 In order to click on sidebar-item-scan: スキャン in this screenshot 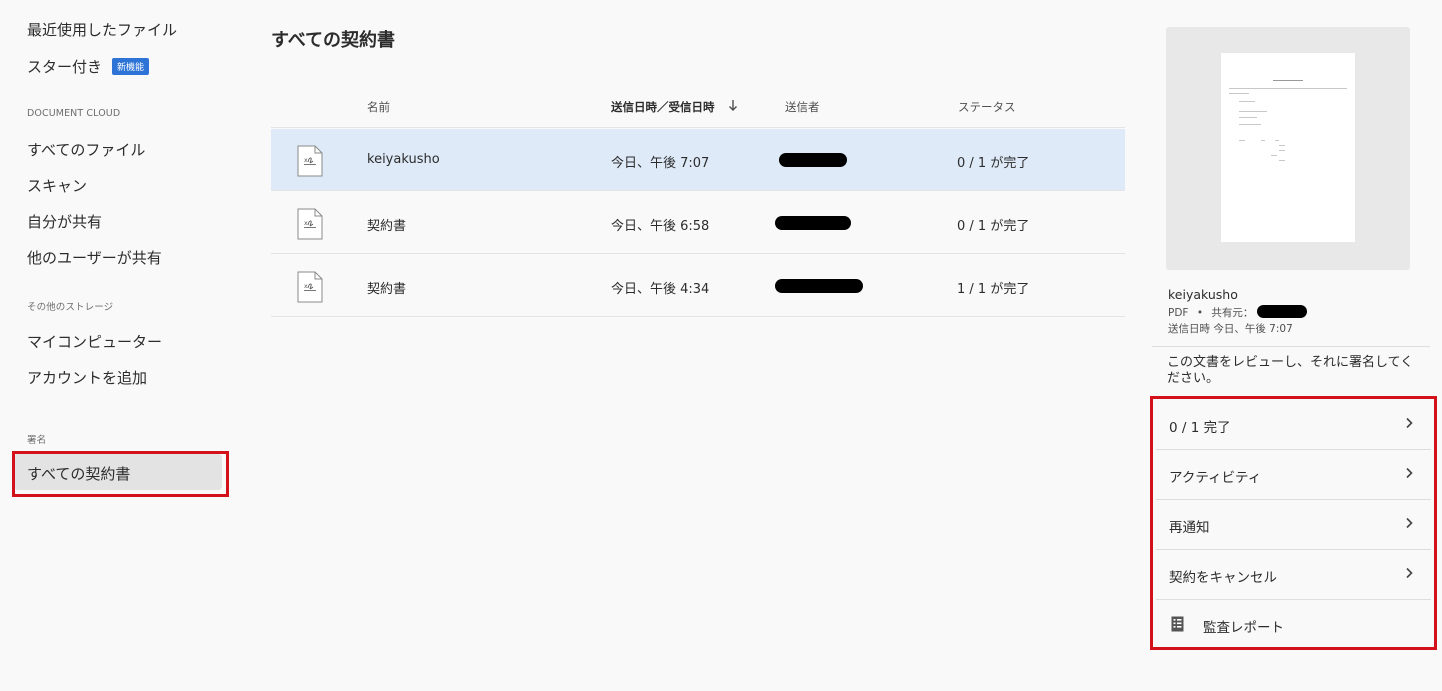, I will do `click(57, 185)`.